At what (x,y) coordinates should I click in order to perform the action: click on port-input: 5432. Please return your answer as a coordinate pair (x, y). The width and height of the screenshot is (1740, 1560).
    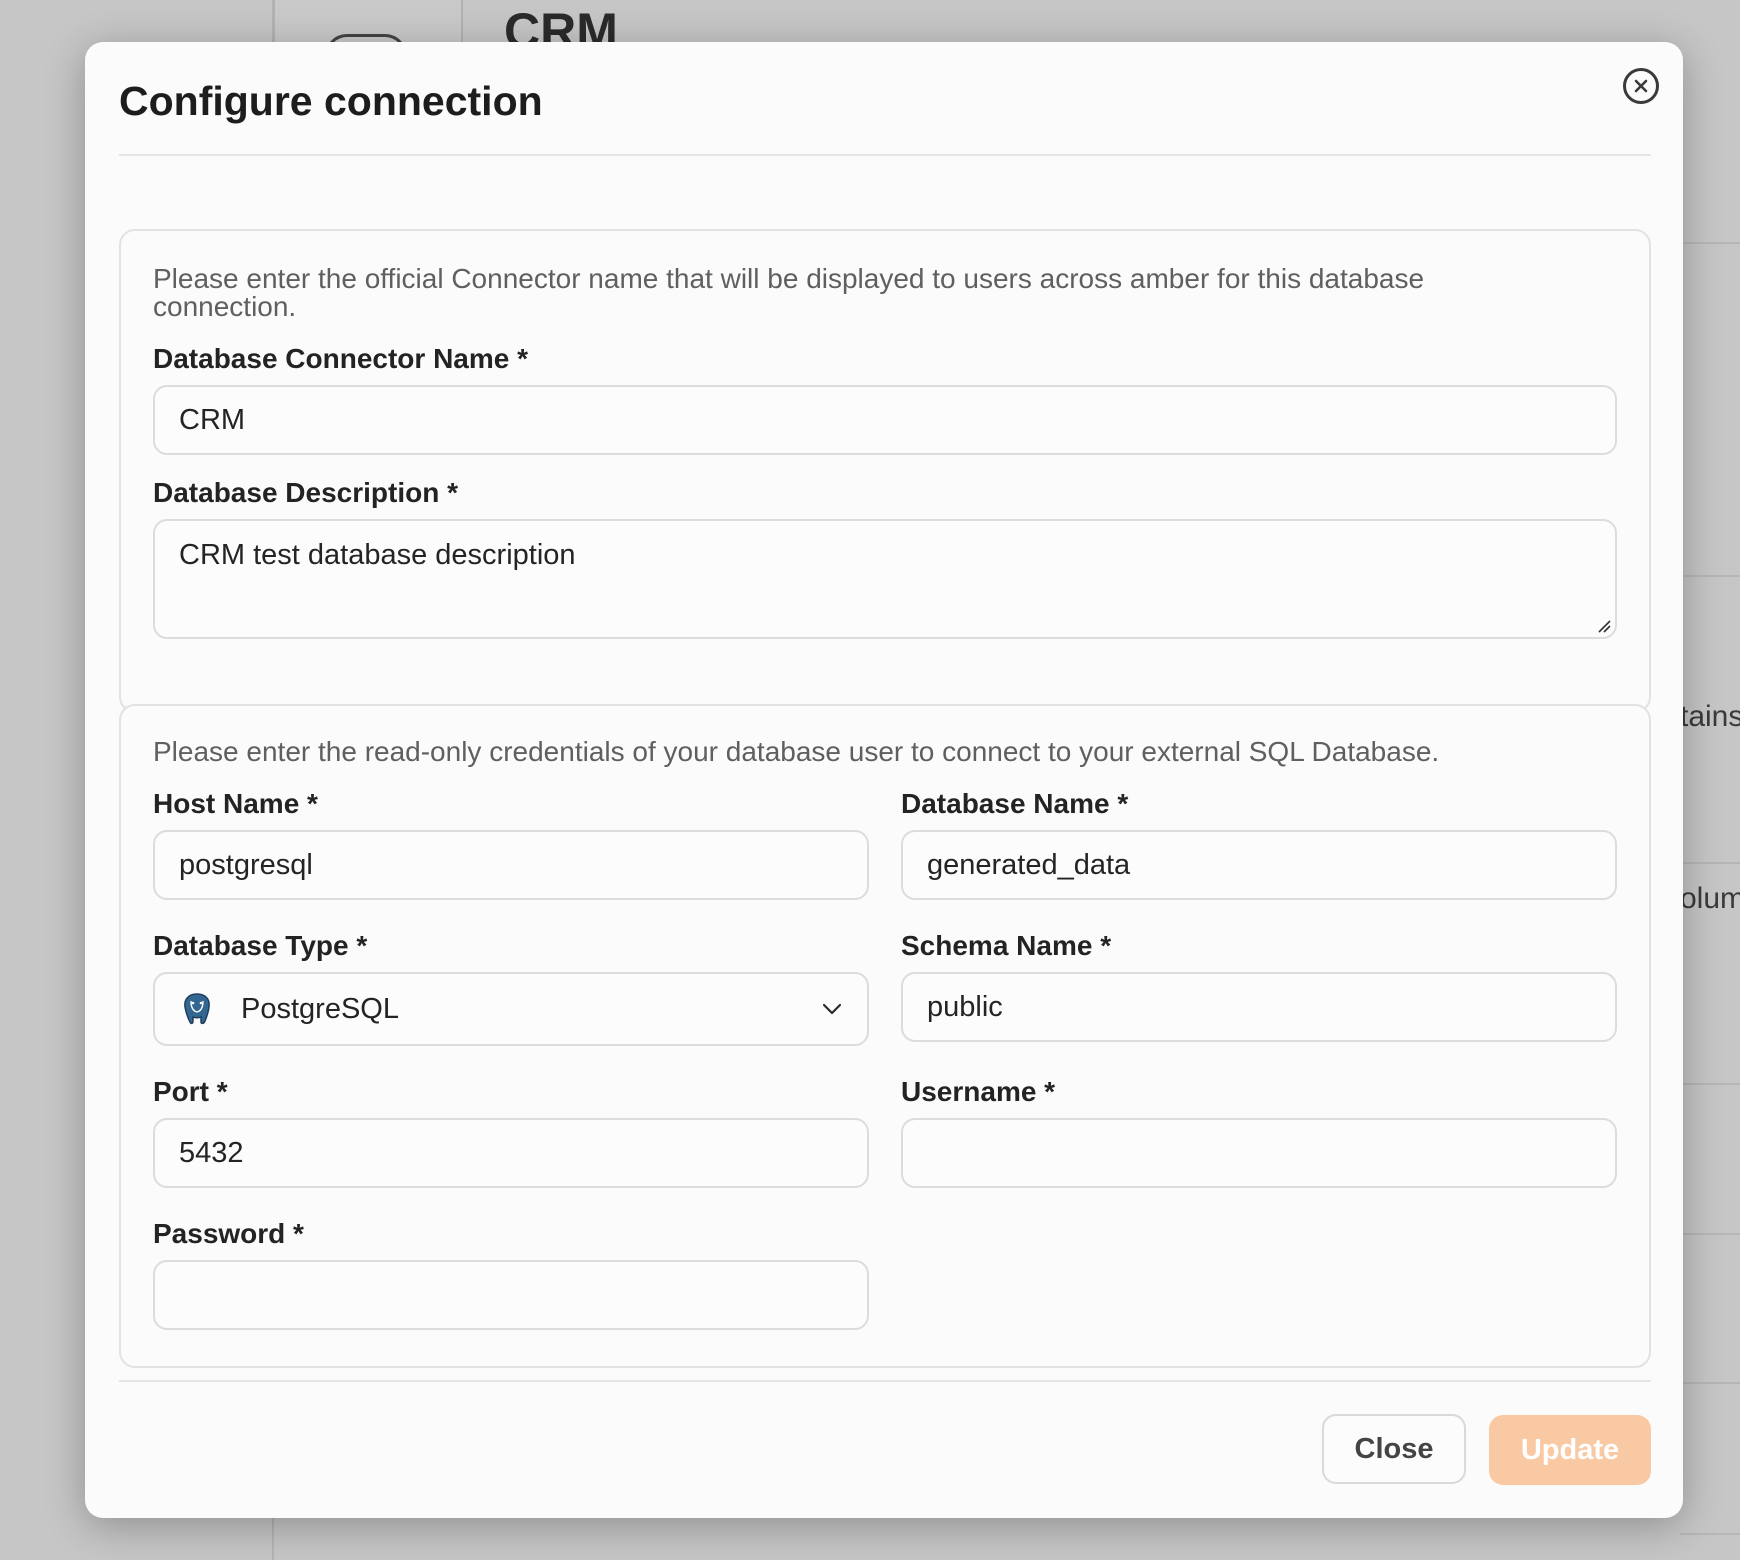
    Looking at the image, I should click on (511, 1153).